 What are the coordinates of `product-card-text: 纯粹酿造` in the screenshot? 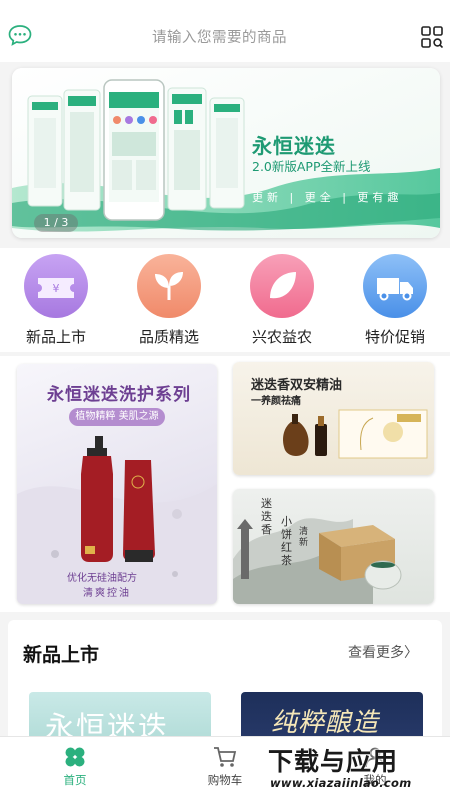 It's located at (325, 723).